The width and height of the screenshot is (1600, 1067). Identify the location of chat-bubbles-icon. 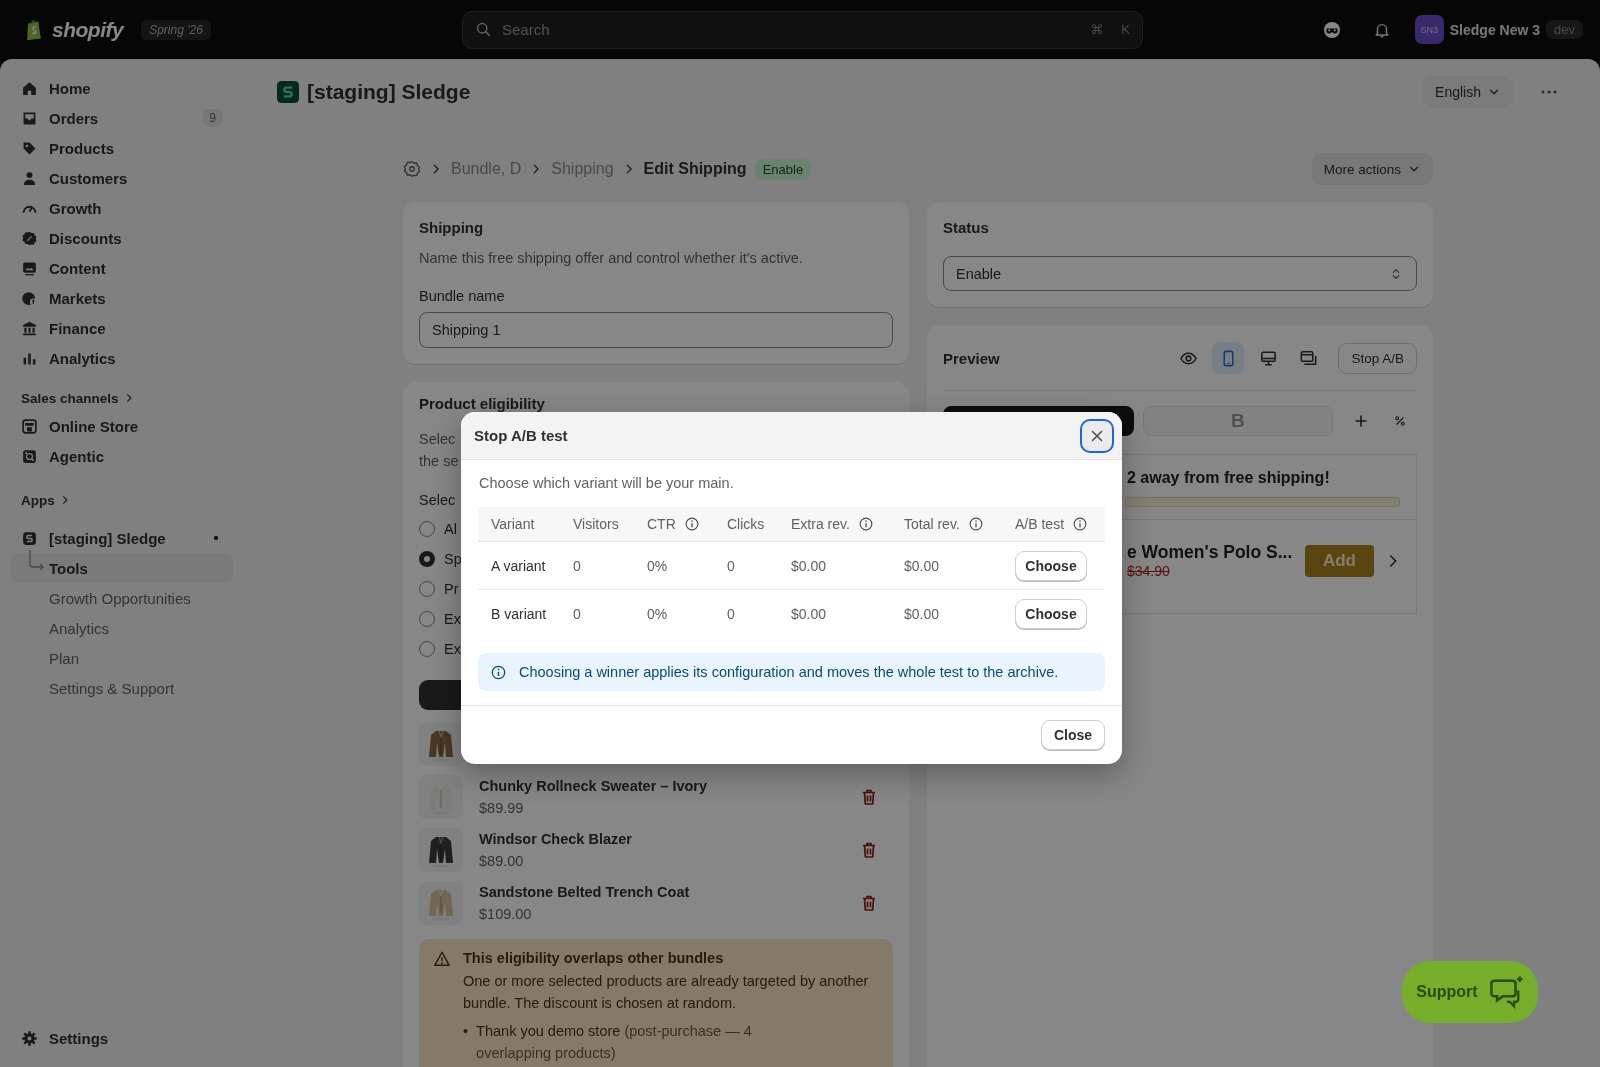
(1506, 992).